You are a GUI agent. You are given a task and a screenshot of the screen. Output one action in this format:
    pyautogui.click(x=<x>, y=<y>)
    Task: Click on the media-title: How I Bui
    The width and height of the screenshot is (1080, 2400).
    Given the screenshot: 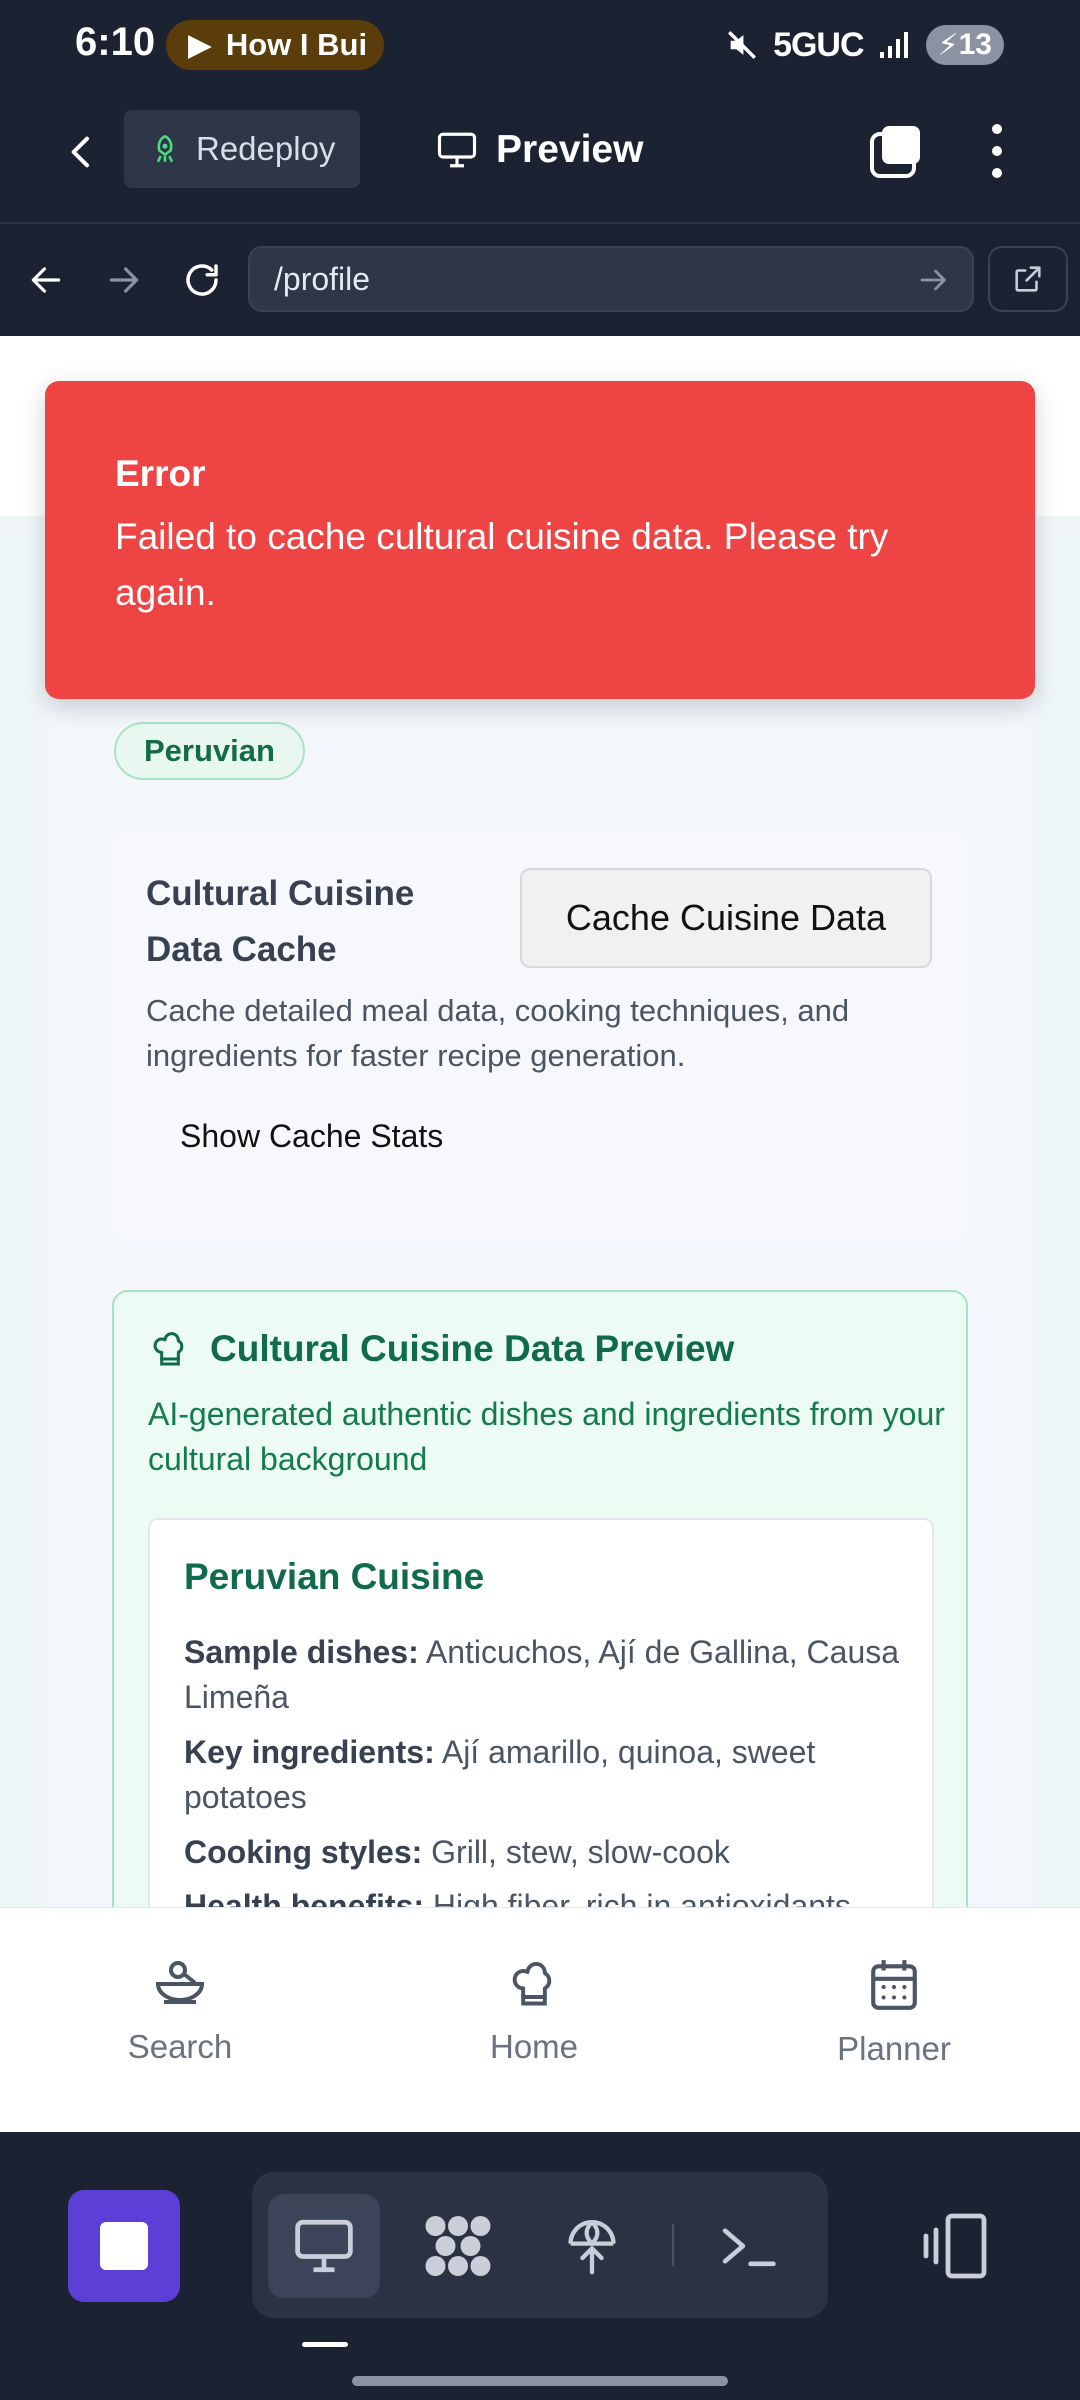 What is the action you would take?
    pyautogui.click(x=296, y=44)
    